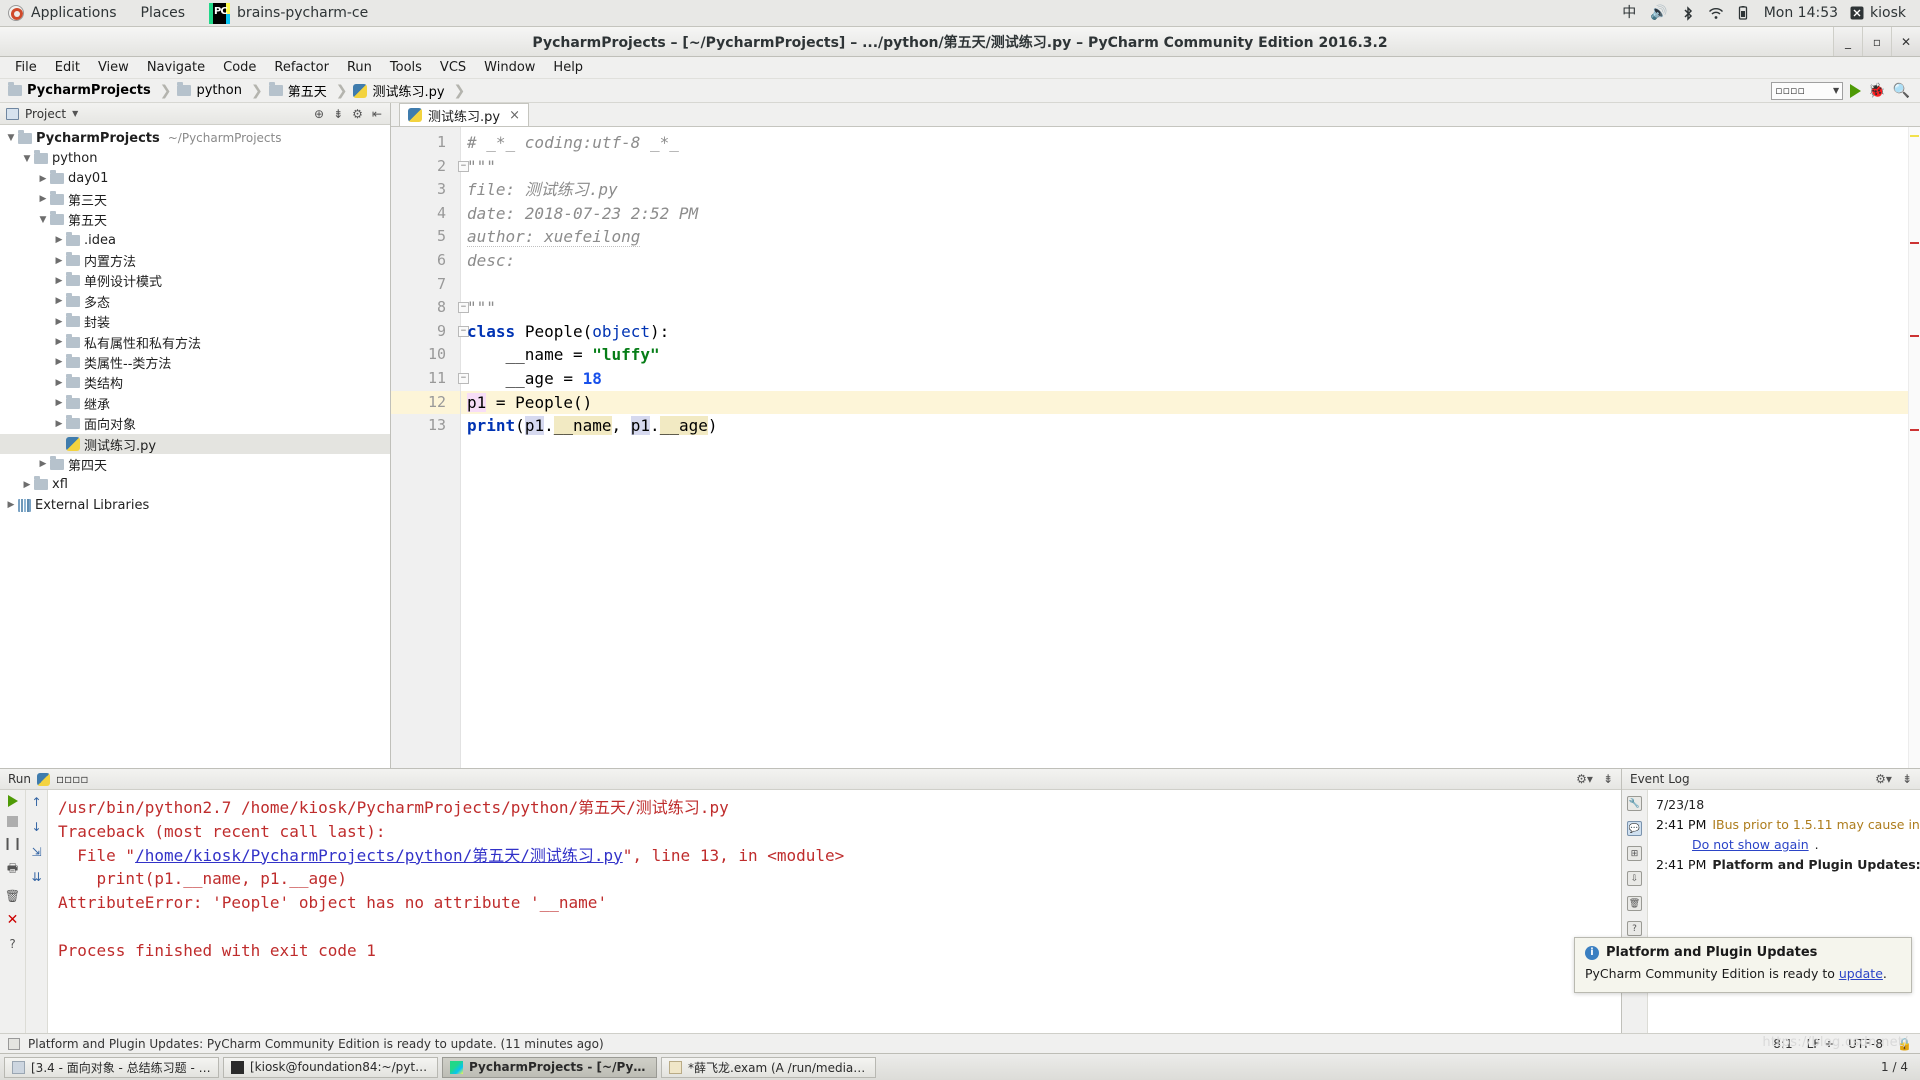 This screenshot has width=1920, height=1080. What do you see at coordinates (288, 13) in the screenshot?
I see `window-list-entry-pycharm: PC brains-pycharm-ce` at bounding box center [288, 13].